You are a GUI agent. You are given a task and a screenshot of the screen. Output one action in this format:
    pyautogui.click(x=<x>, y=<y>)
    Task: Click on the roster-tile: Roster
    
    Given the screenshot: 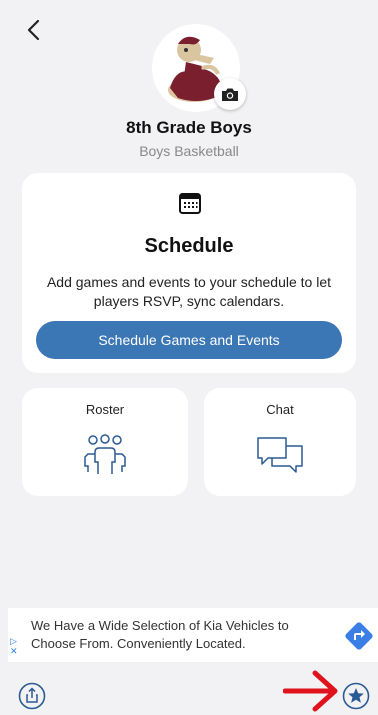 What is the action you would take?
    pyautogui.click(x=105, y=442)
    